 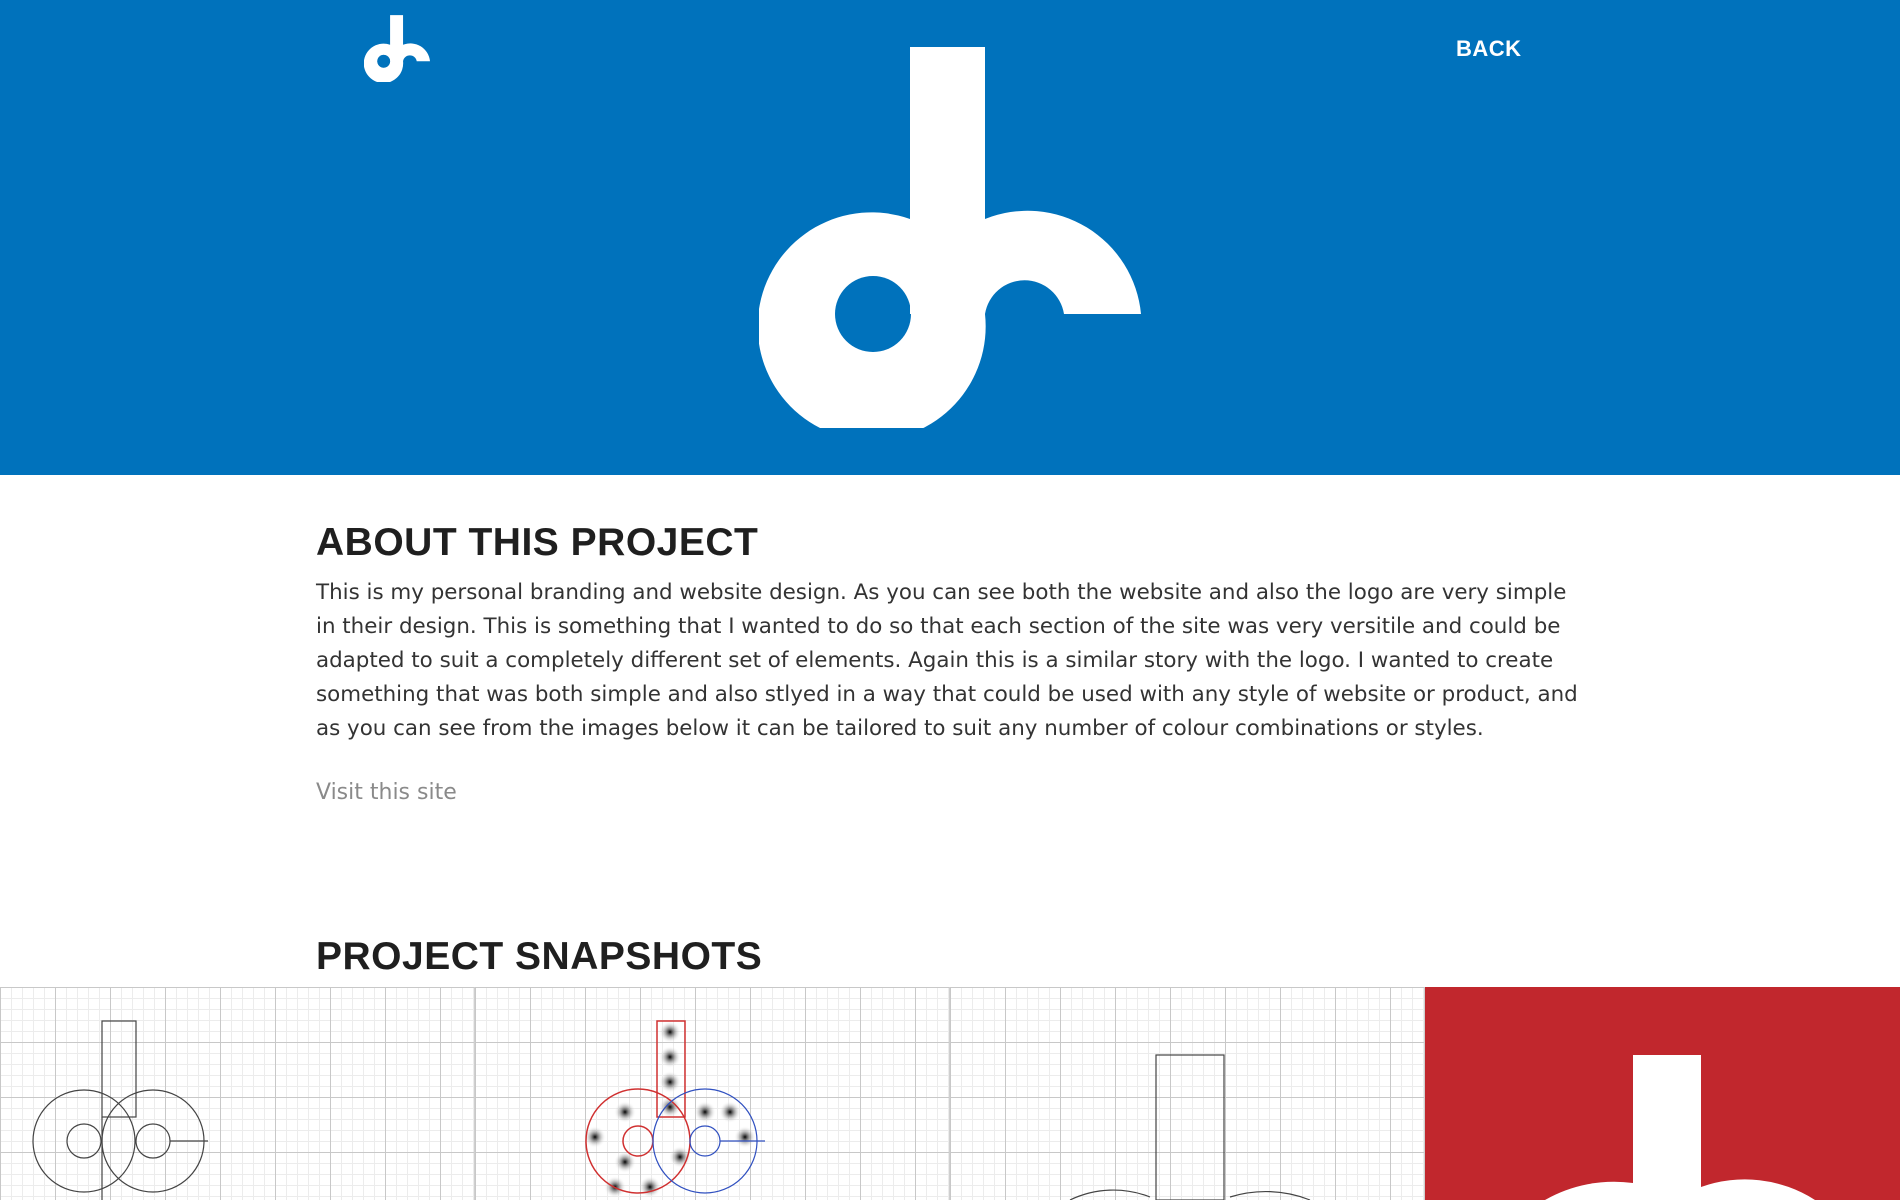 I want to click on back-link: BACK, so click(x=1489, y=49).